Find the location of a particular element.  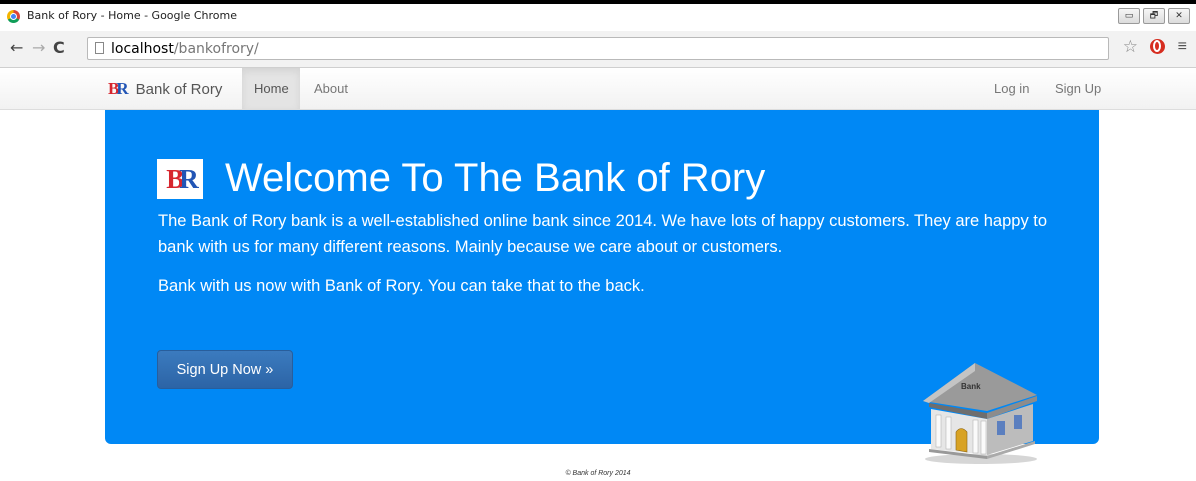

close-button: ✕ is located at coordinates (1179, 16).